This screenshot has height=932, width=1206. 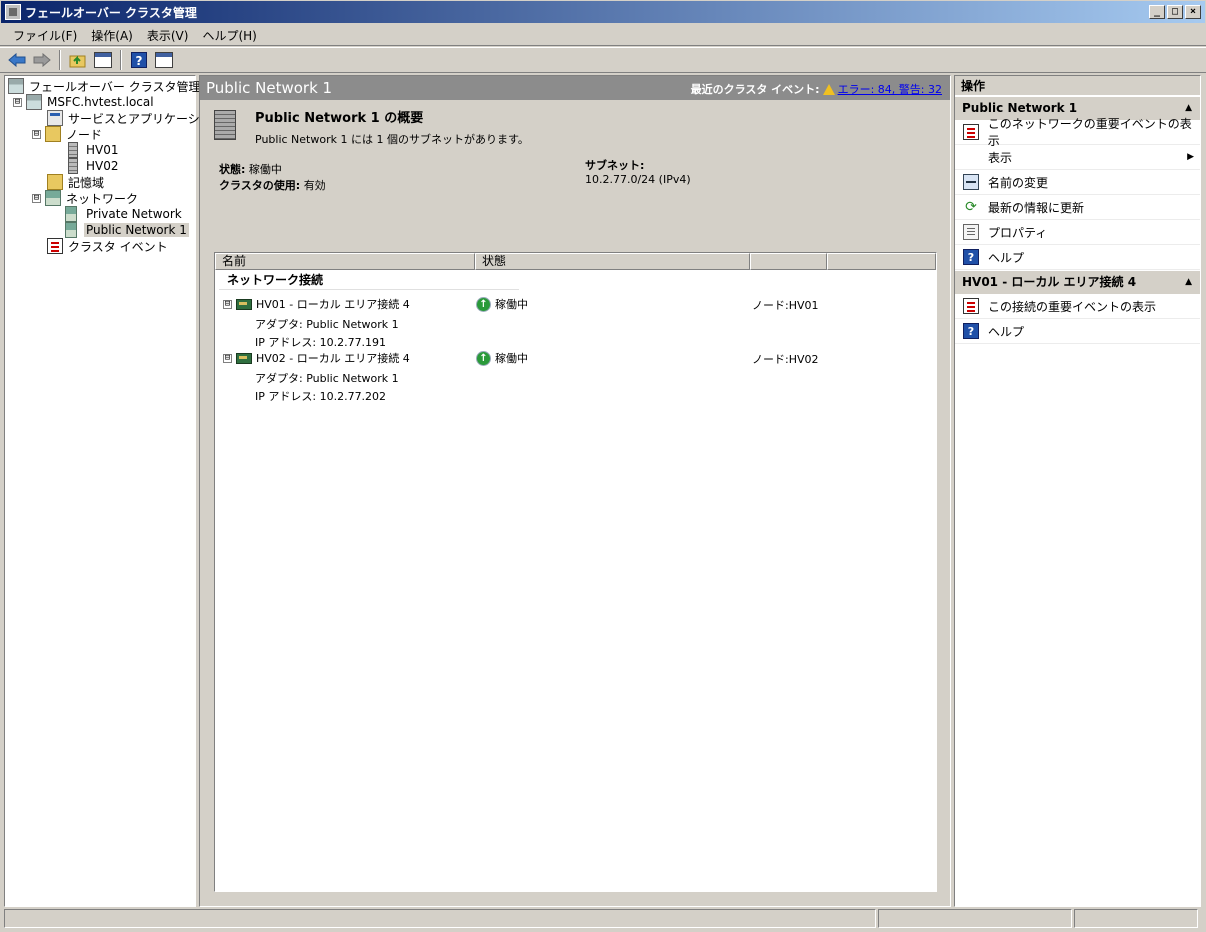 I want to click on action-show-connection-events: この接続の重要イベントの表示, so click(x=1077, y=306).